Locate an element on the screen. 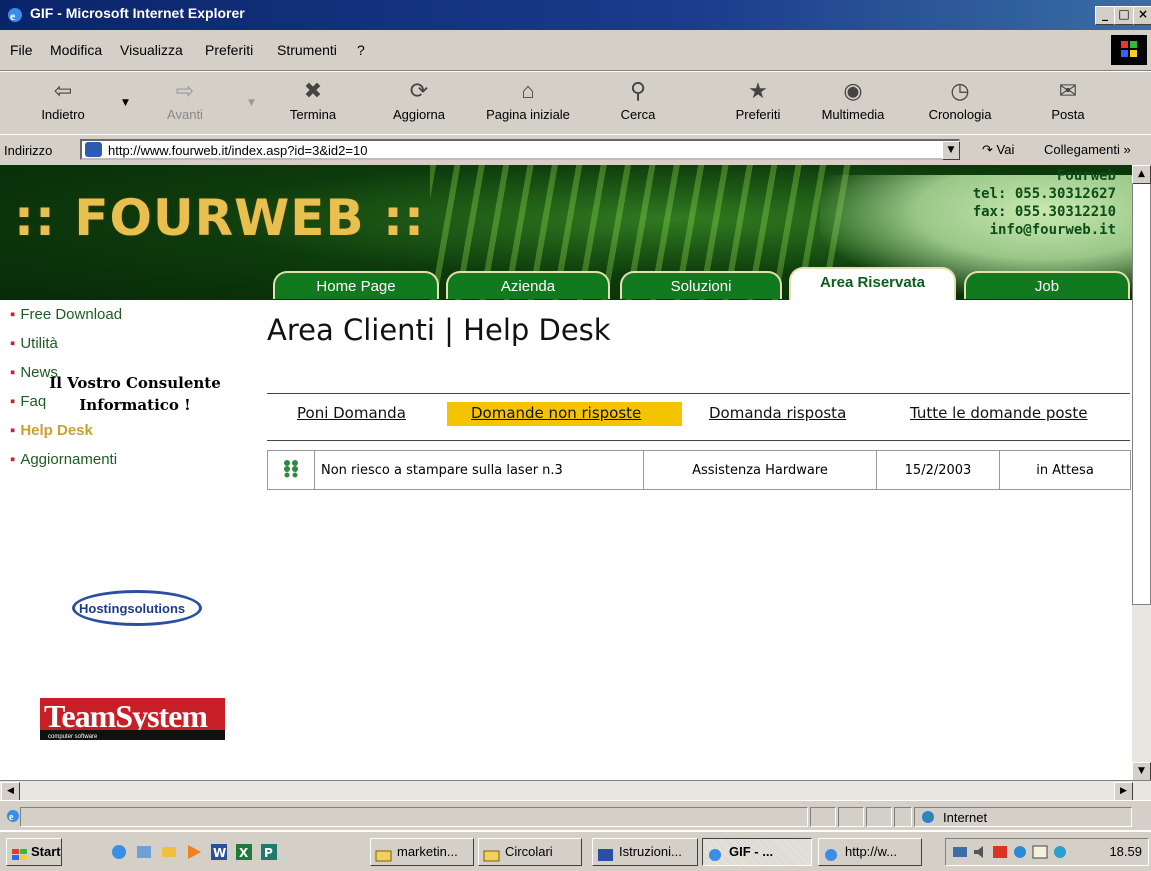 This screenshot has width=1151, height=871. outlook-quicklaunch-icon is located at coordinates (169, 852).